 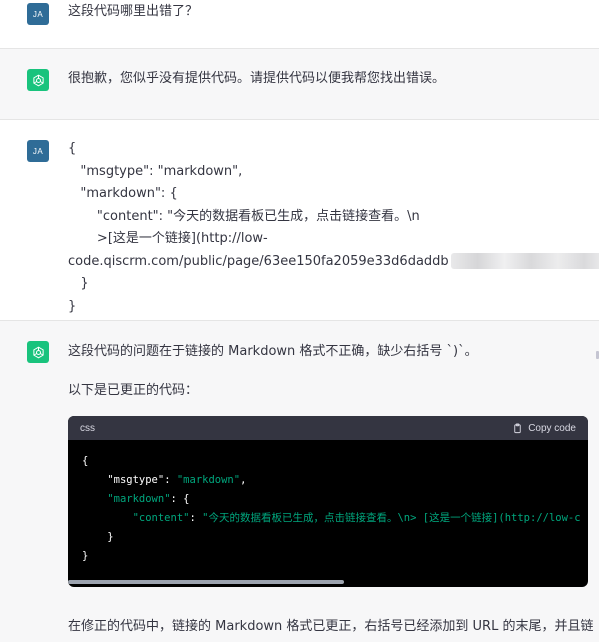 I want to click on code-block-header: css Copy code, so click(x=328, y=428).